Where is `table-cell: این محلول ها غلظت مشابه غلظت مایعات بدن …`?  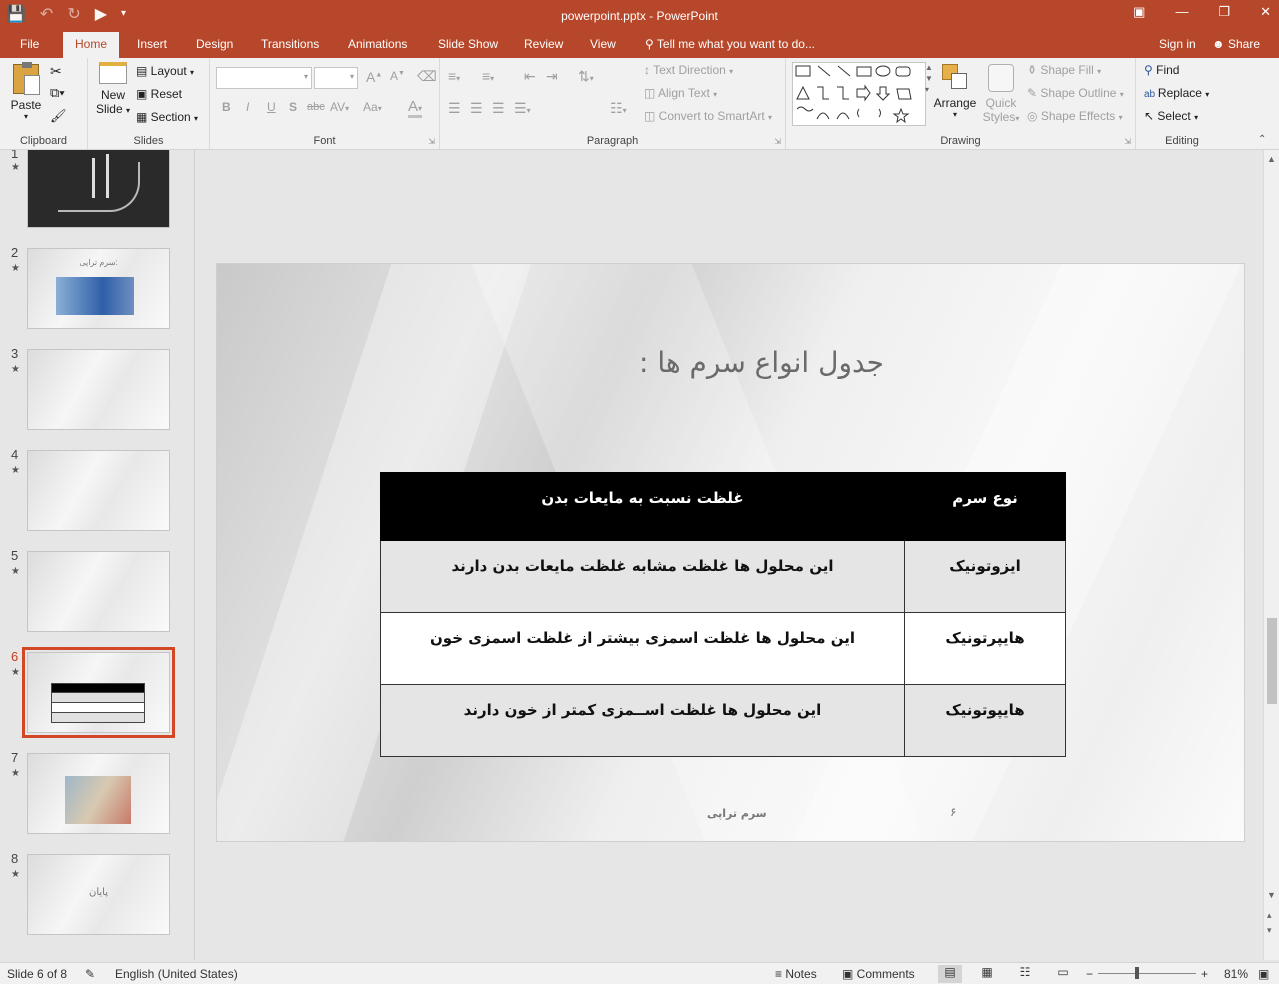
table-cell: این محلول ها غلظت مشابه غلظت مایعات بدن … is located at coordinates (642, 576).